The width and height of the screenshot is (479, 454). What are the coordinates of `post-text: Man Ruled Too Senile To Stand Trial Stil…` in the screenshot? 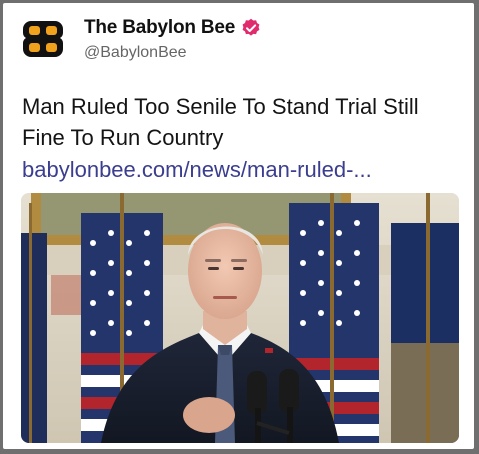 It's located at (220, 122).